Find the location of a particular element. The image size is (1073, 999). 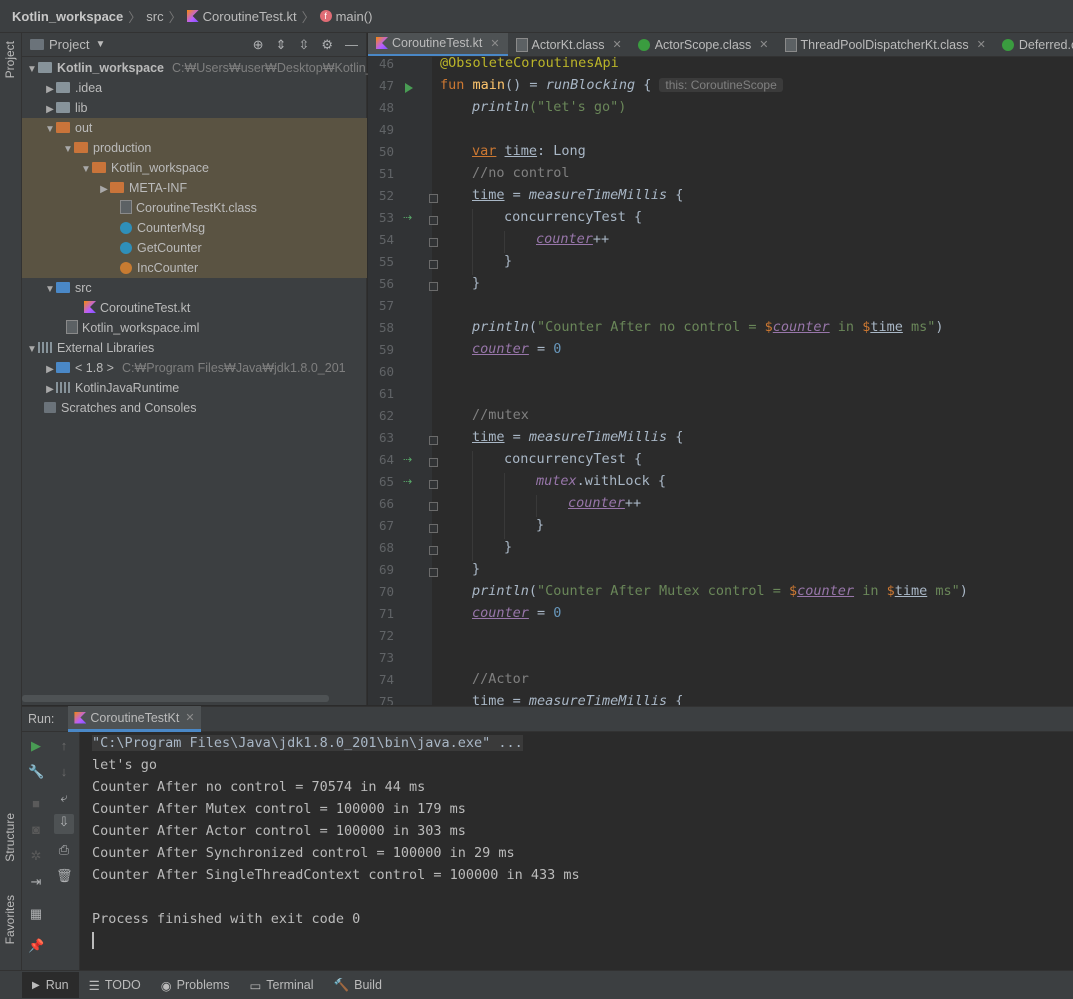

tree-item-getcounter: GetCounter is located at coordinates (194, 248).